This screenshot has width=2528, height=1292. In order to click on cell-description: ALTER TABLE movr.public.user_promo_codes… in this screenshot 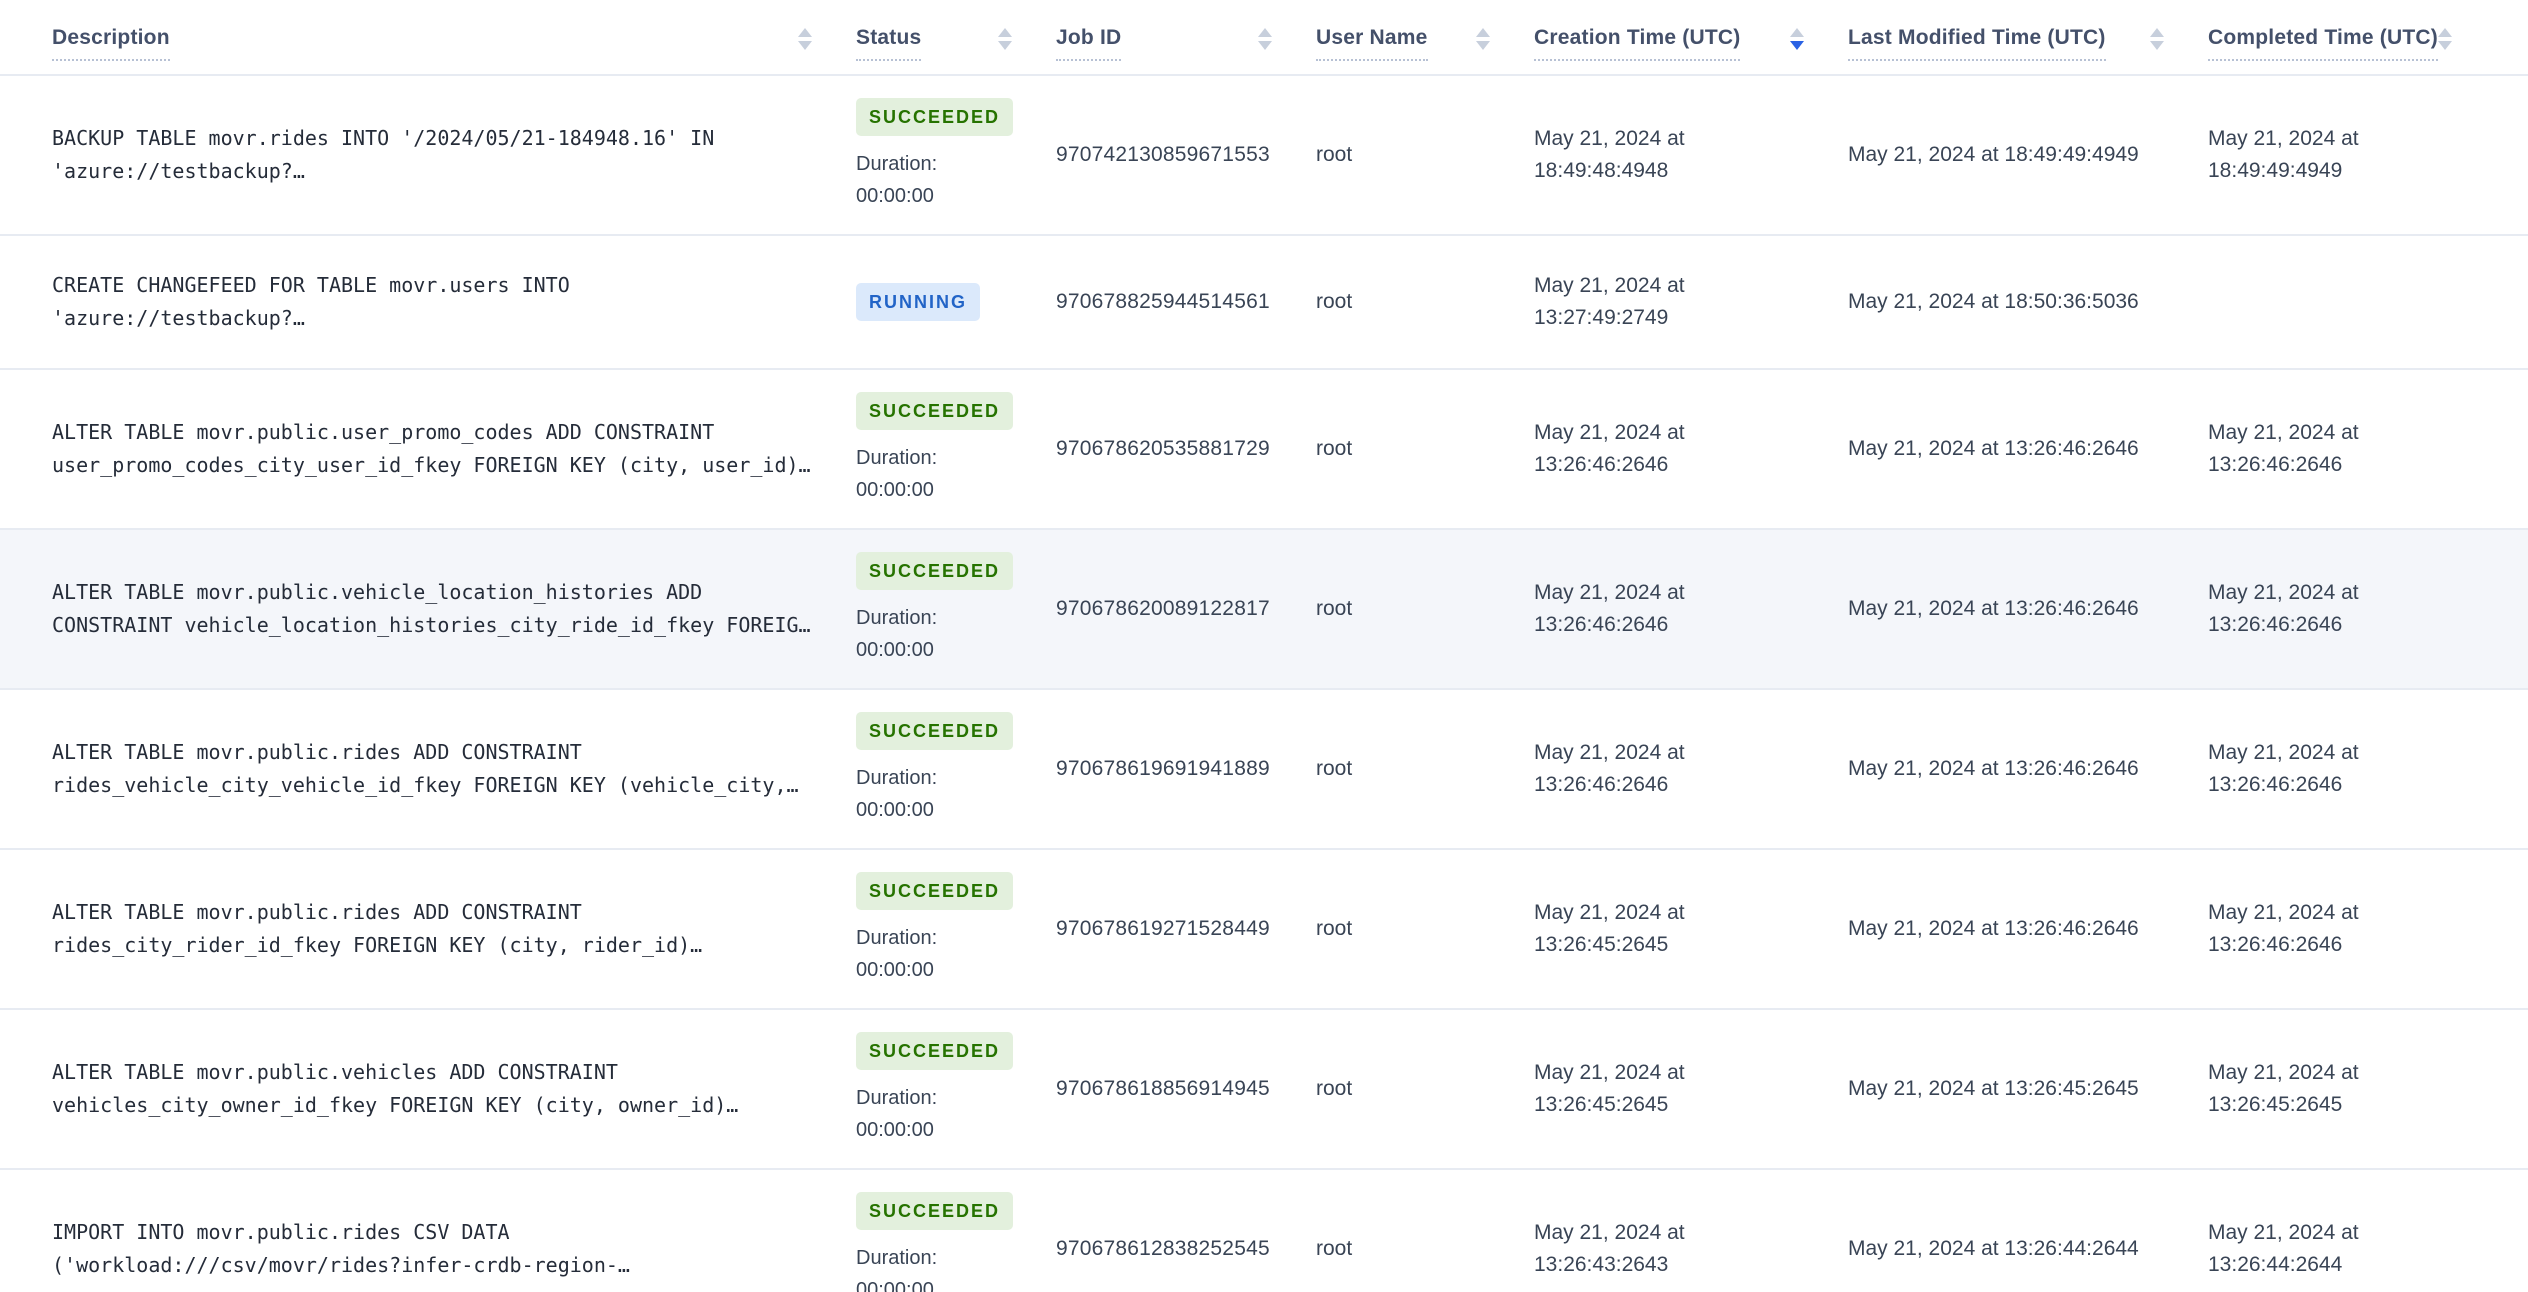, I will do `click(428, 449)`.